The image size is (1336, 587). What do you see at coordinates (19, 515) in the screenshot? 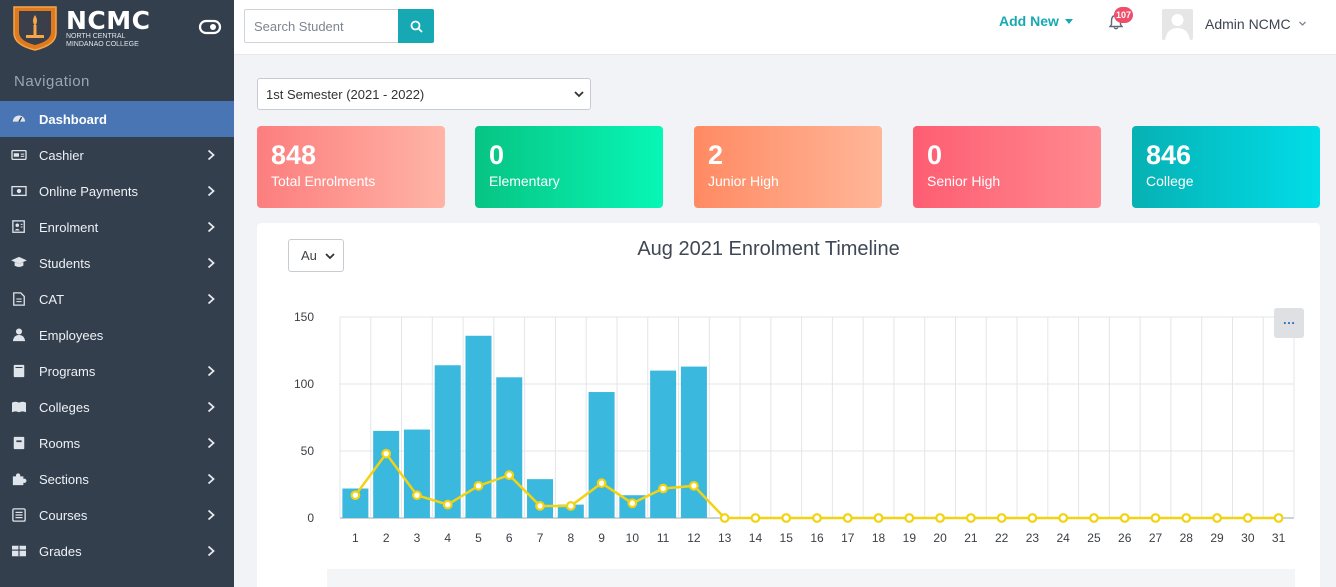
I see `list-icon` at bounding box center [19, 515].